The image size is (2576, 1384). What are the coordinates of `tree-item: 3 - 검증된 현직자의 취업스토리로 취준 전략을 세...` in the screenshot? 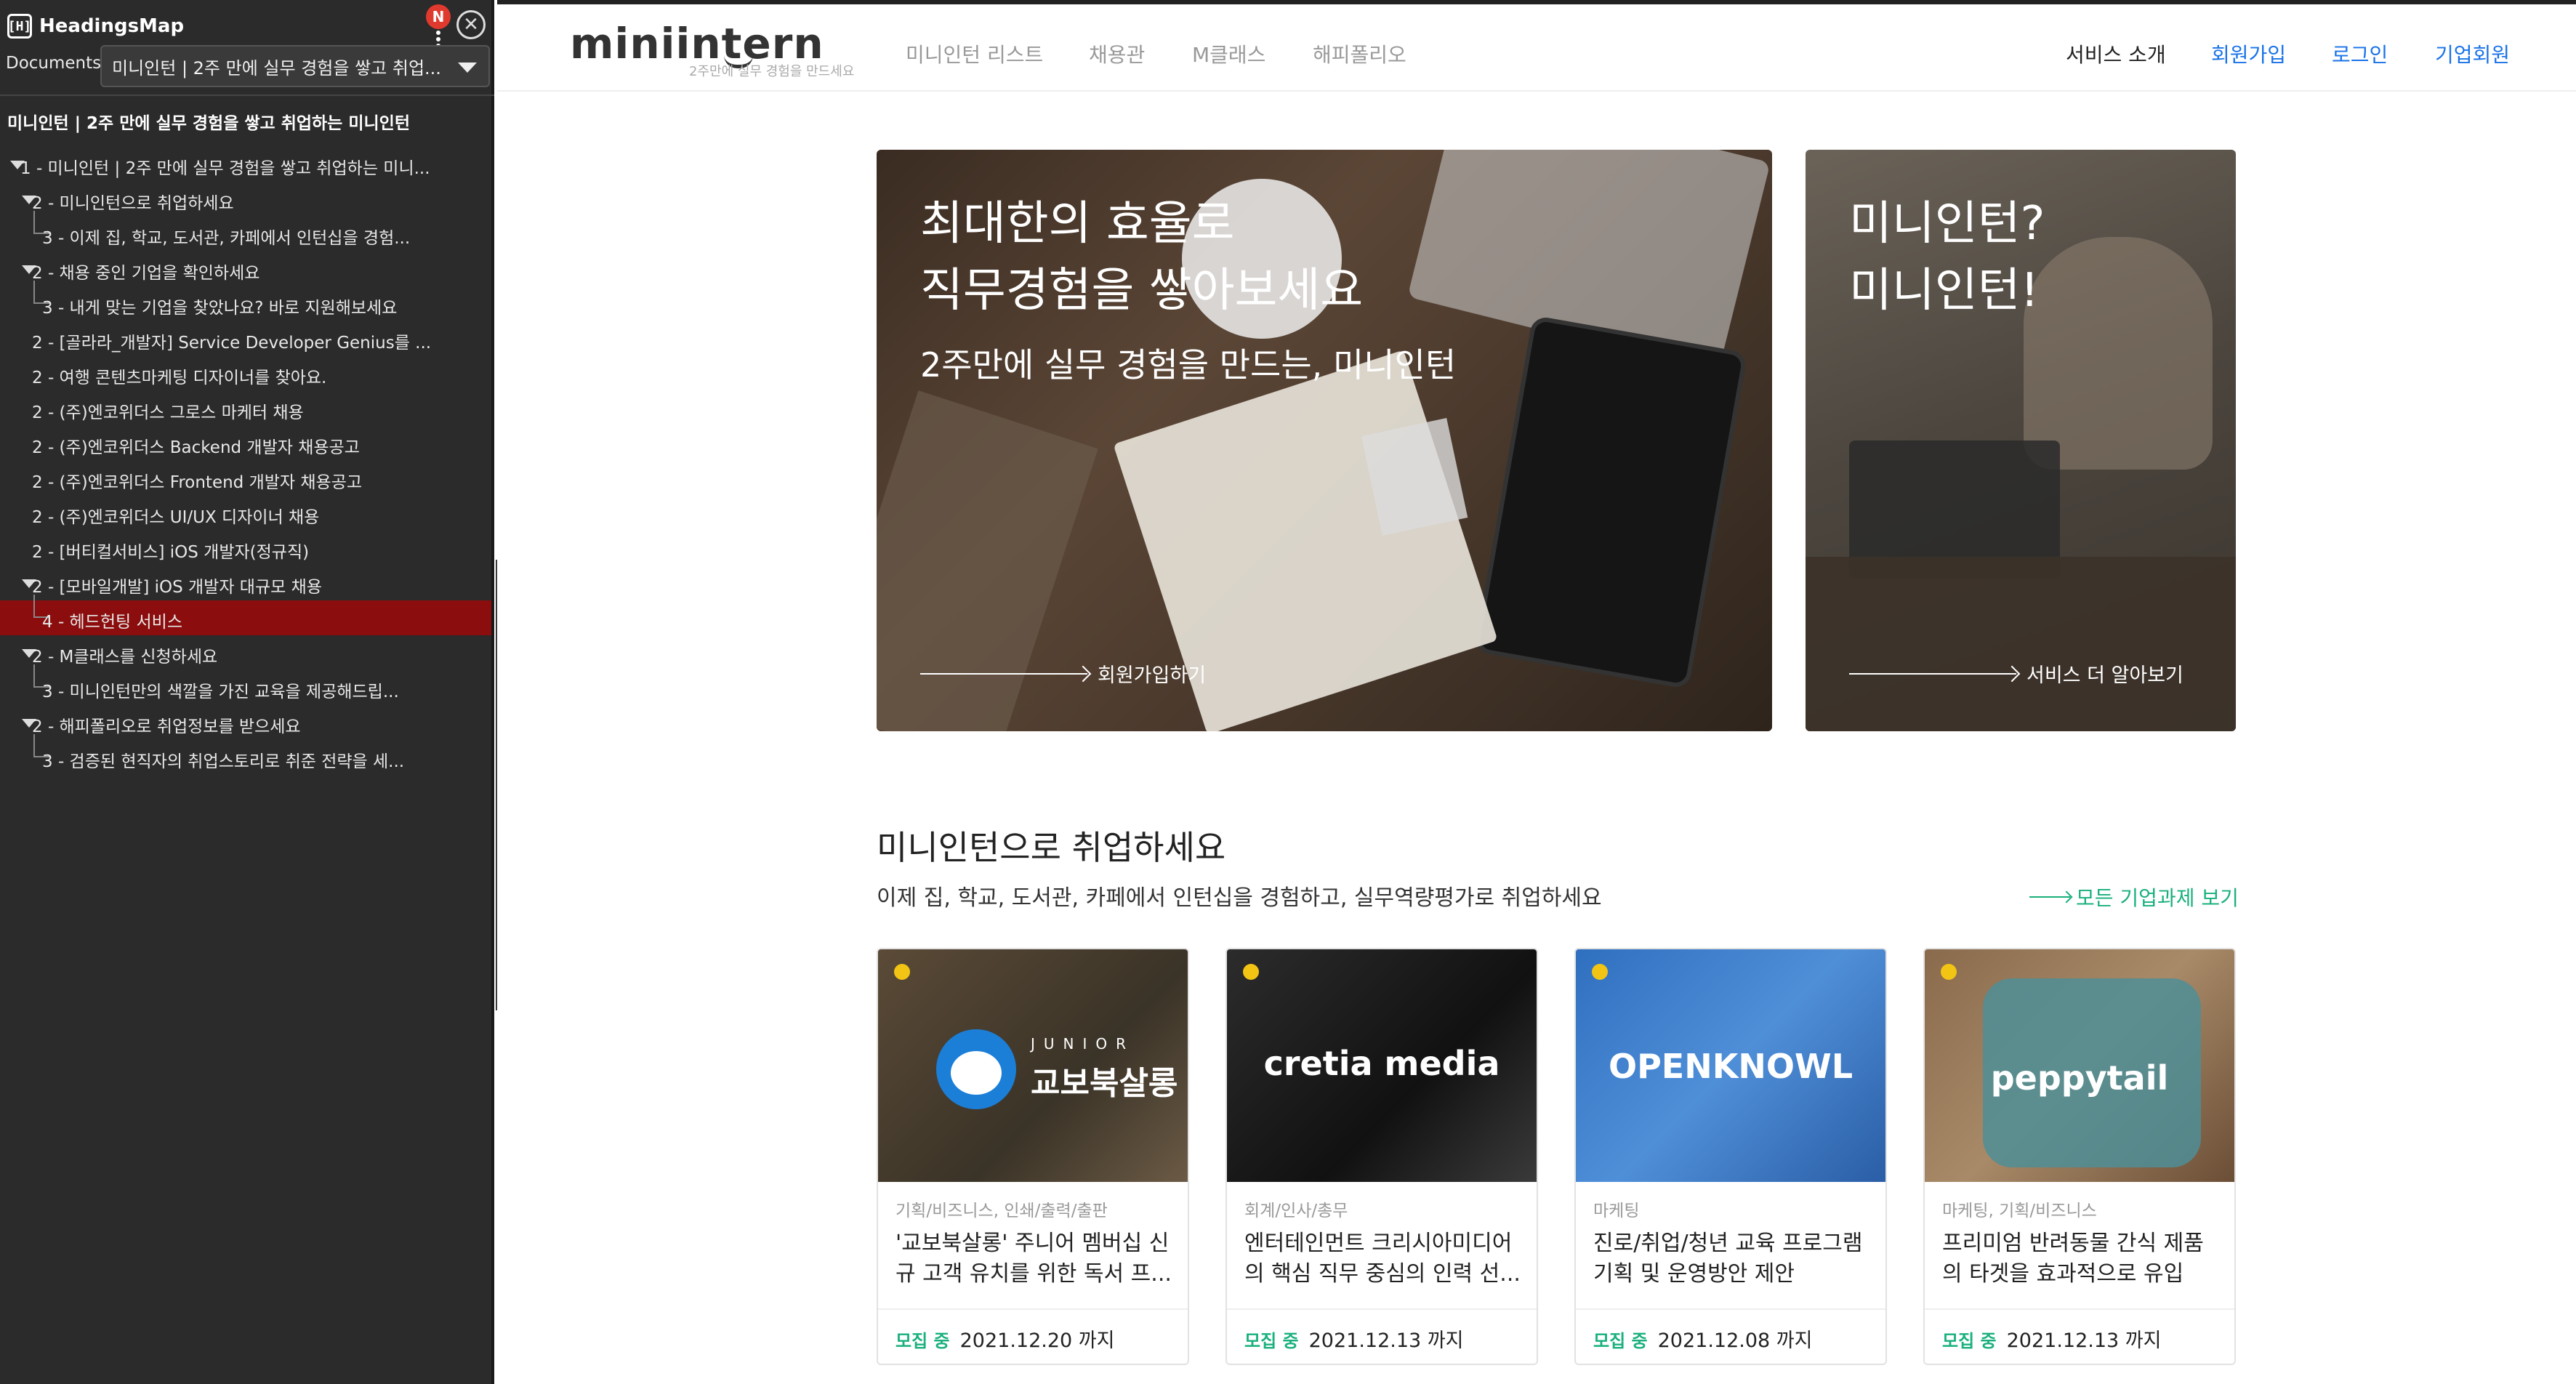 It's located at (245, 755).